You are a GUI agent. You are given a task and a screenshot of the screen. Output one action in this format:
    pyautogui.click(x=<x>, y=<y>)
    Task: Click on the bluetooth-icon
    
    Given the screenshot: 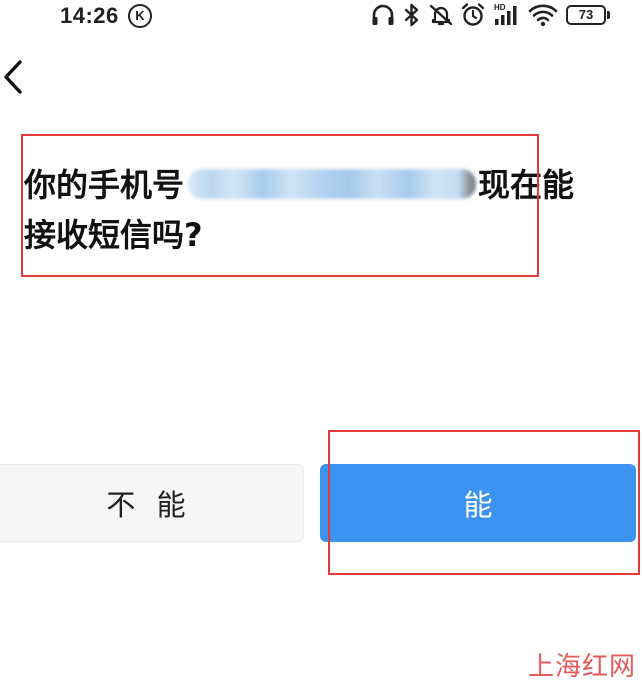 What is the action you would take?
    pyautogui.click(x=411, y=15)
    